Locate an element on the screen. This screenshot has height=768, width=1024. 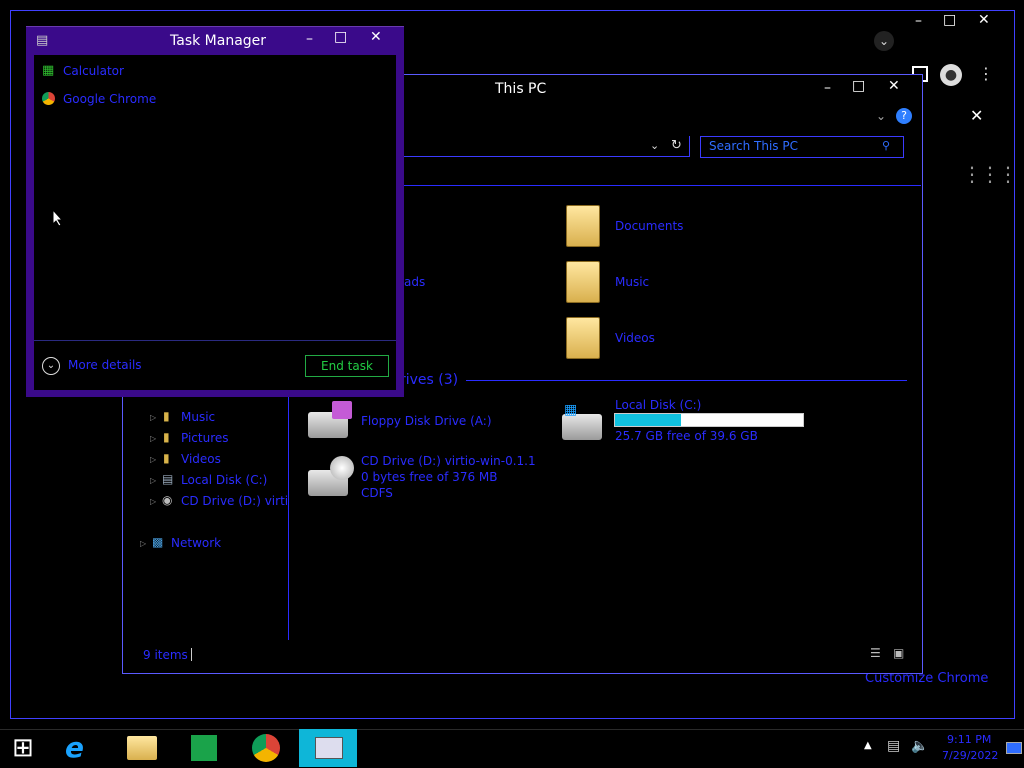
calculator-icon: ▦ is located at coordinates (48, 70).